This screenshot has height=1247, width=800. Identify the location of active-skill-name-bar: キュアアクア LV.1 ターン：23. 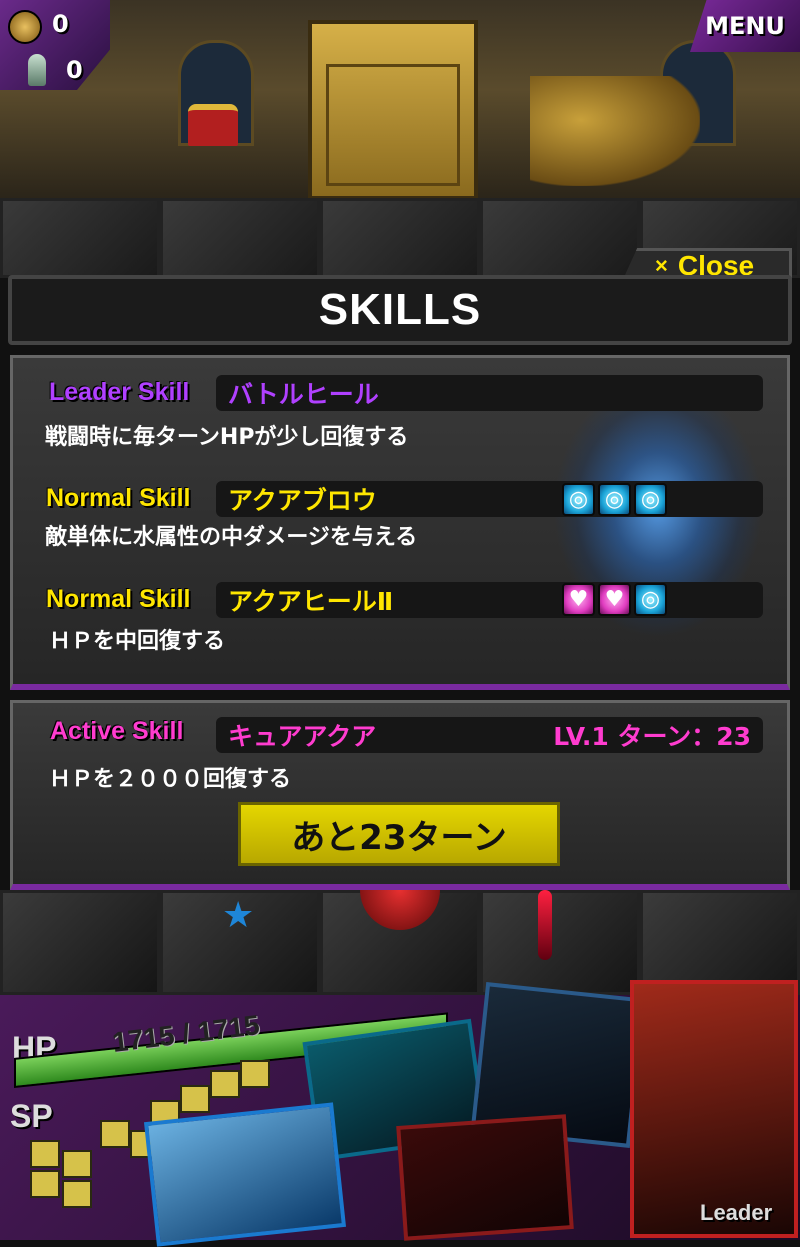
(489, 735).